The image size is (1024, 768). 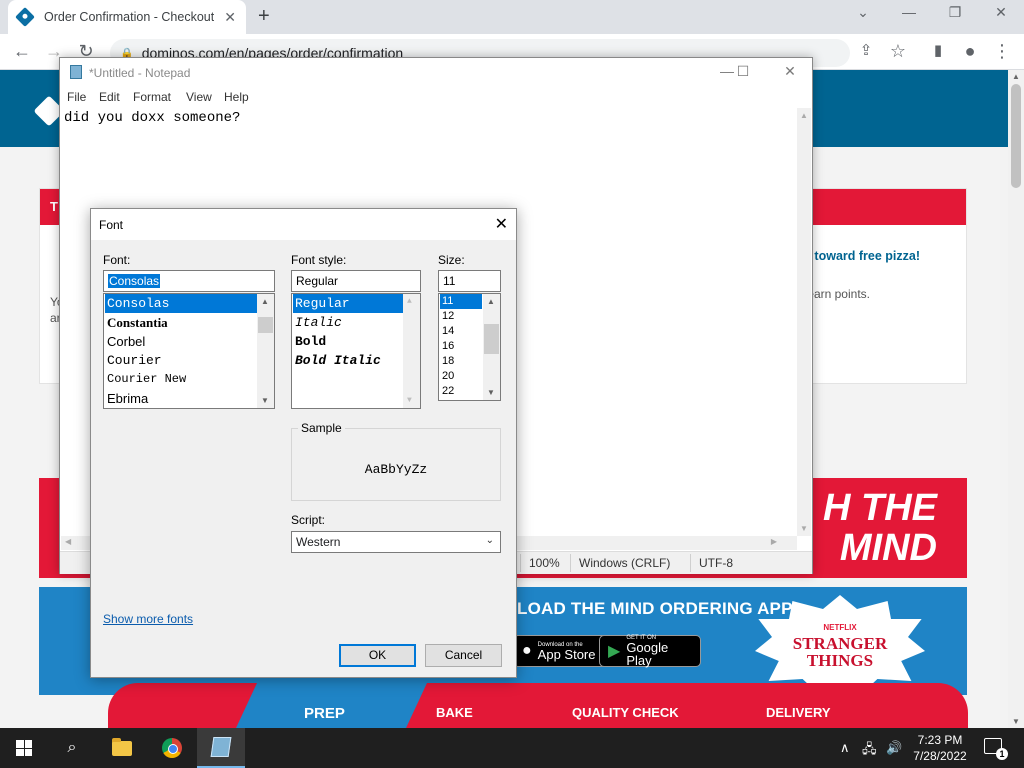 I want to click on font-size-scroll-up-icon: ▲, so click(x=491, y=301).